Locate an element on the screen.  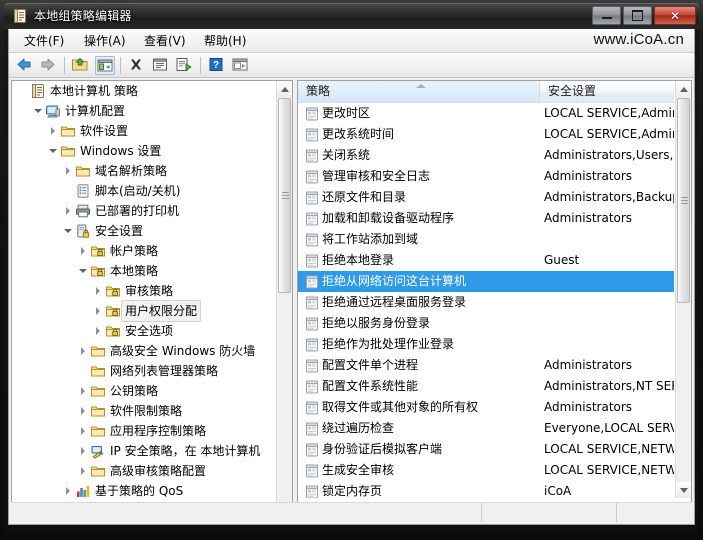
policy-row: 更改时区 LOCAL SERVICE,Admini. is located at coordinates (486, 113).